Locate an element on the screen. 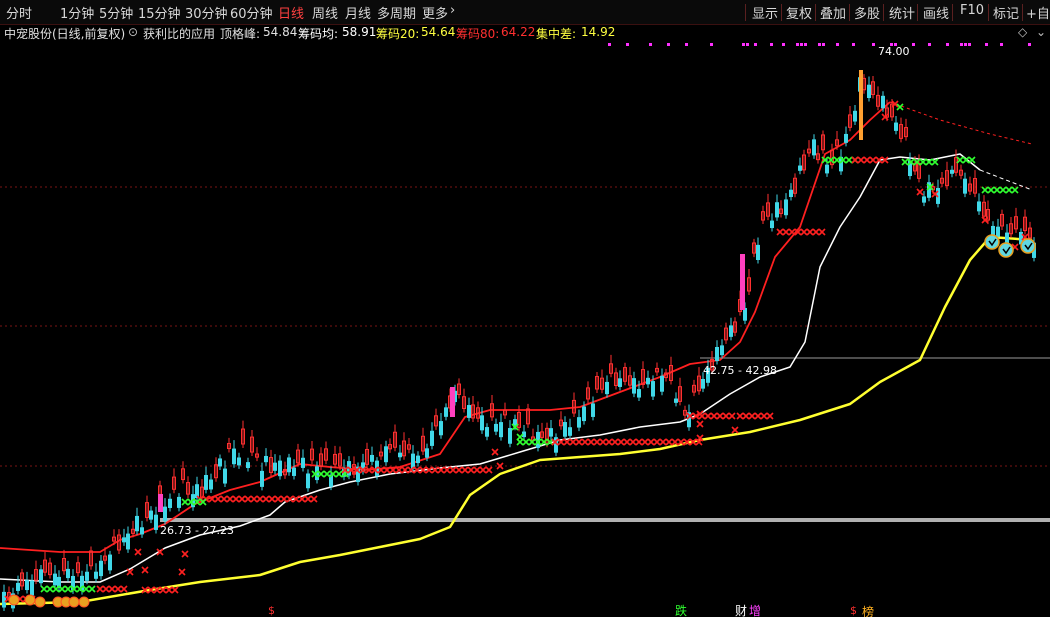 Image resolution: width=1050 pixels, height=617 pixels. restore-rights-button: 复权 is located at coordinates (799, 12).